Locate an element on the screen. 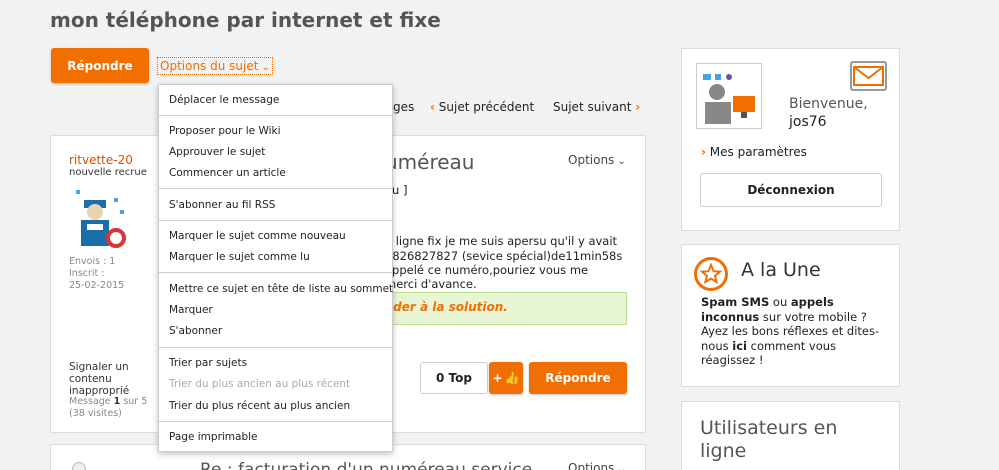 The width and height of the screenshot is (999, 470). post-options-button: Options ⌄ is located at coordinates (597, 160).